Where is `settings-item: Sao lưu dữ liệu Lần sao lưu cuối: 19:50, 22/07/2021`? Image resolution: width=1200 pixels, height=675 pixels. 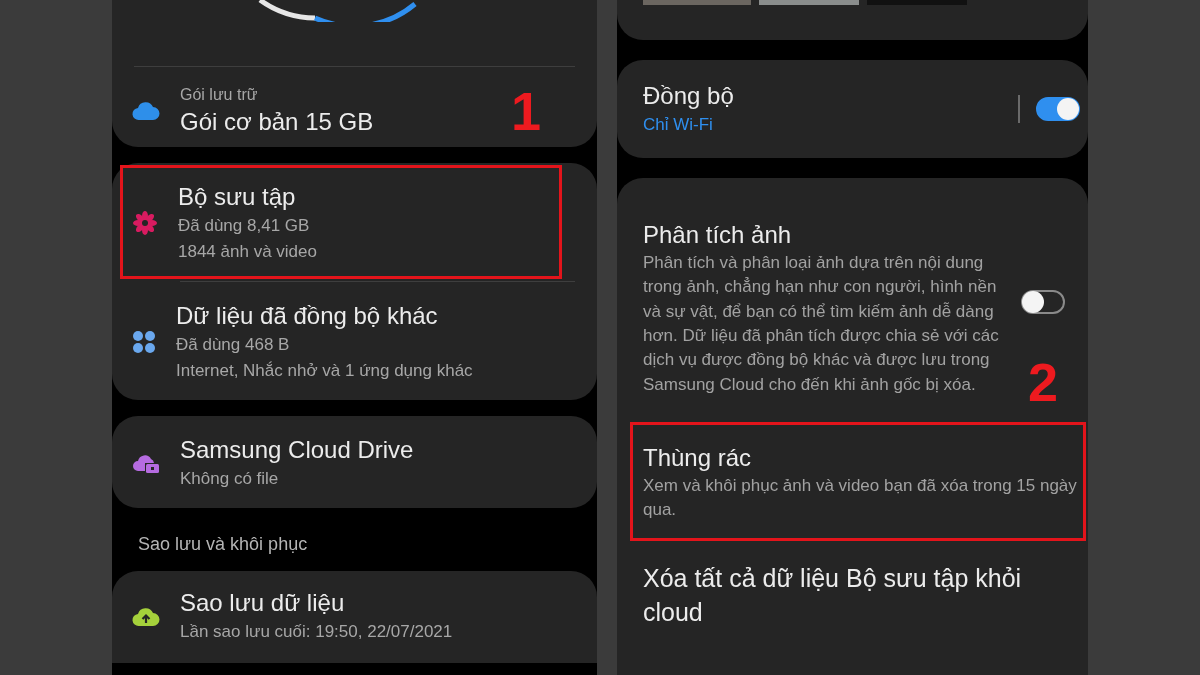
settings-item: Sao lưu dữ liệu Lần sao lưu cuối: 19:50, 22/07/2021 is located at coordinates (354, 617).